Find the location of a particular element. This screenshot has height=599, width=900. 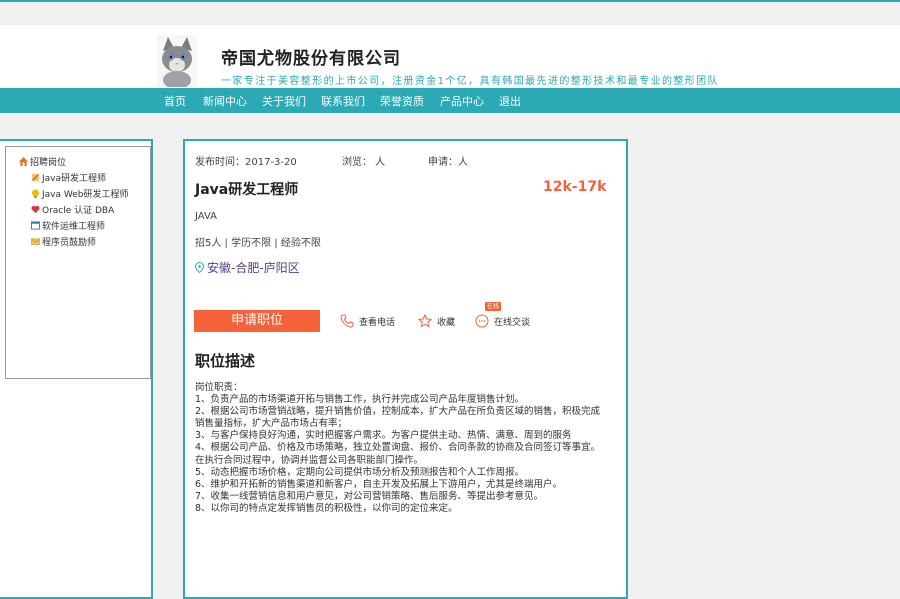

desc-line: 7、收集一线营销信息和用户意见，对公司营销策略、售后服务、等提出参考意见。 is located at coordinates (369, 496).